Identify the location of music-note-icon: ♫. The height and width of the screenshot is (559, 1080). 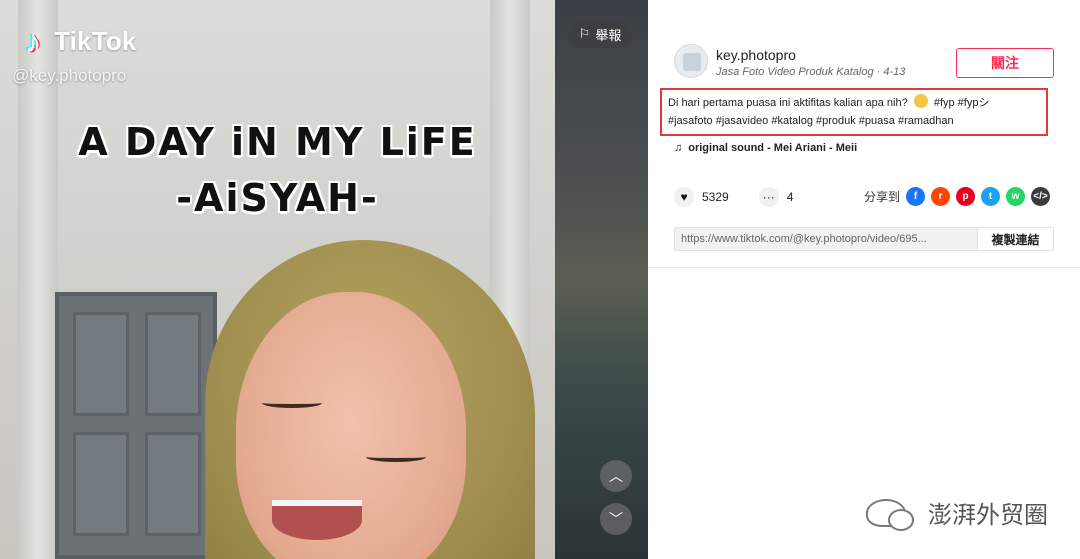
(678, 148).